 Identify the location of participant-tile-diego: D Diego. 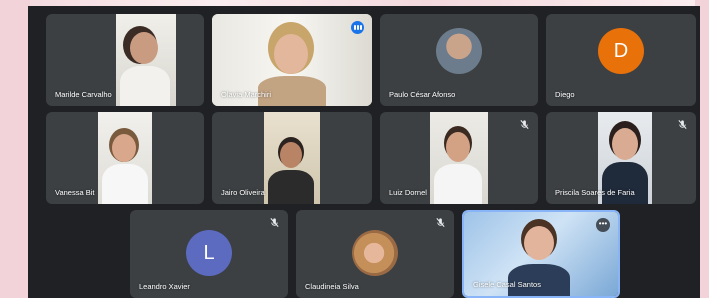
(621, 60).